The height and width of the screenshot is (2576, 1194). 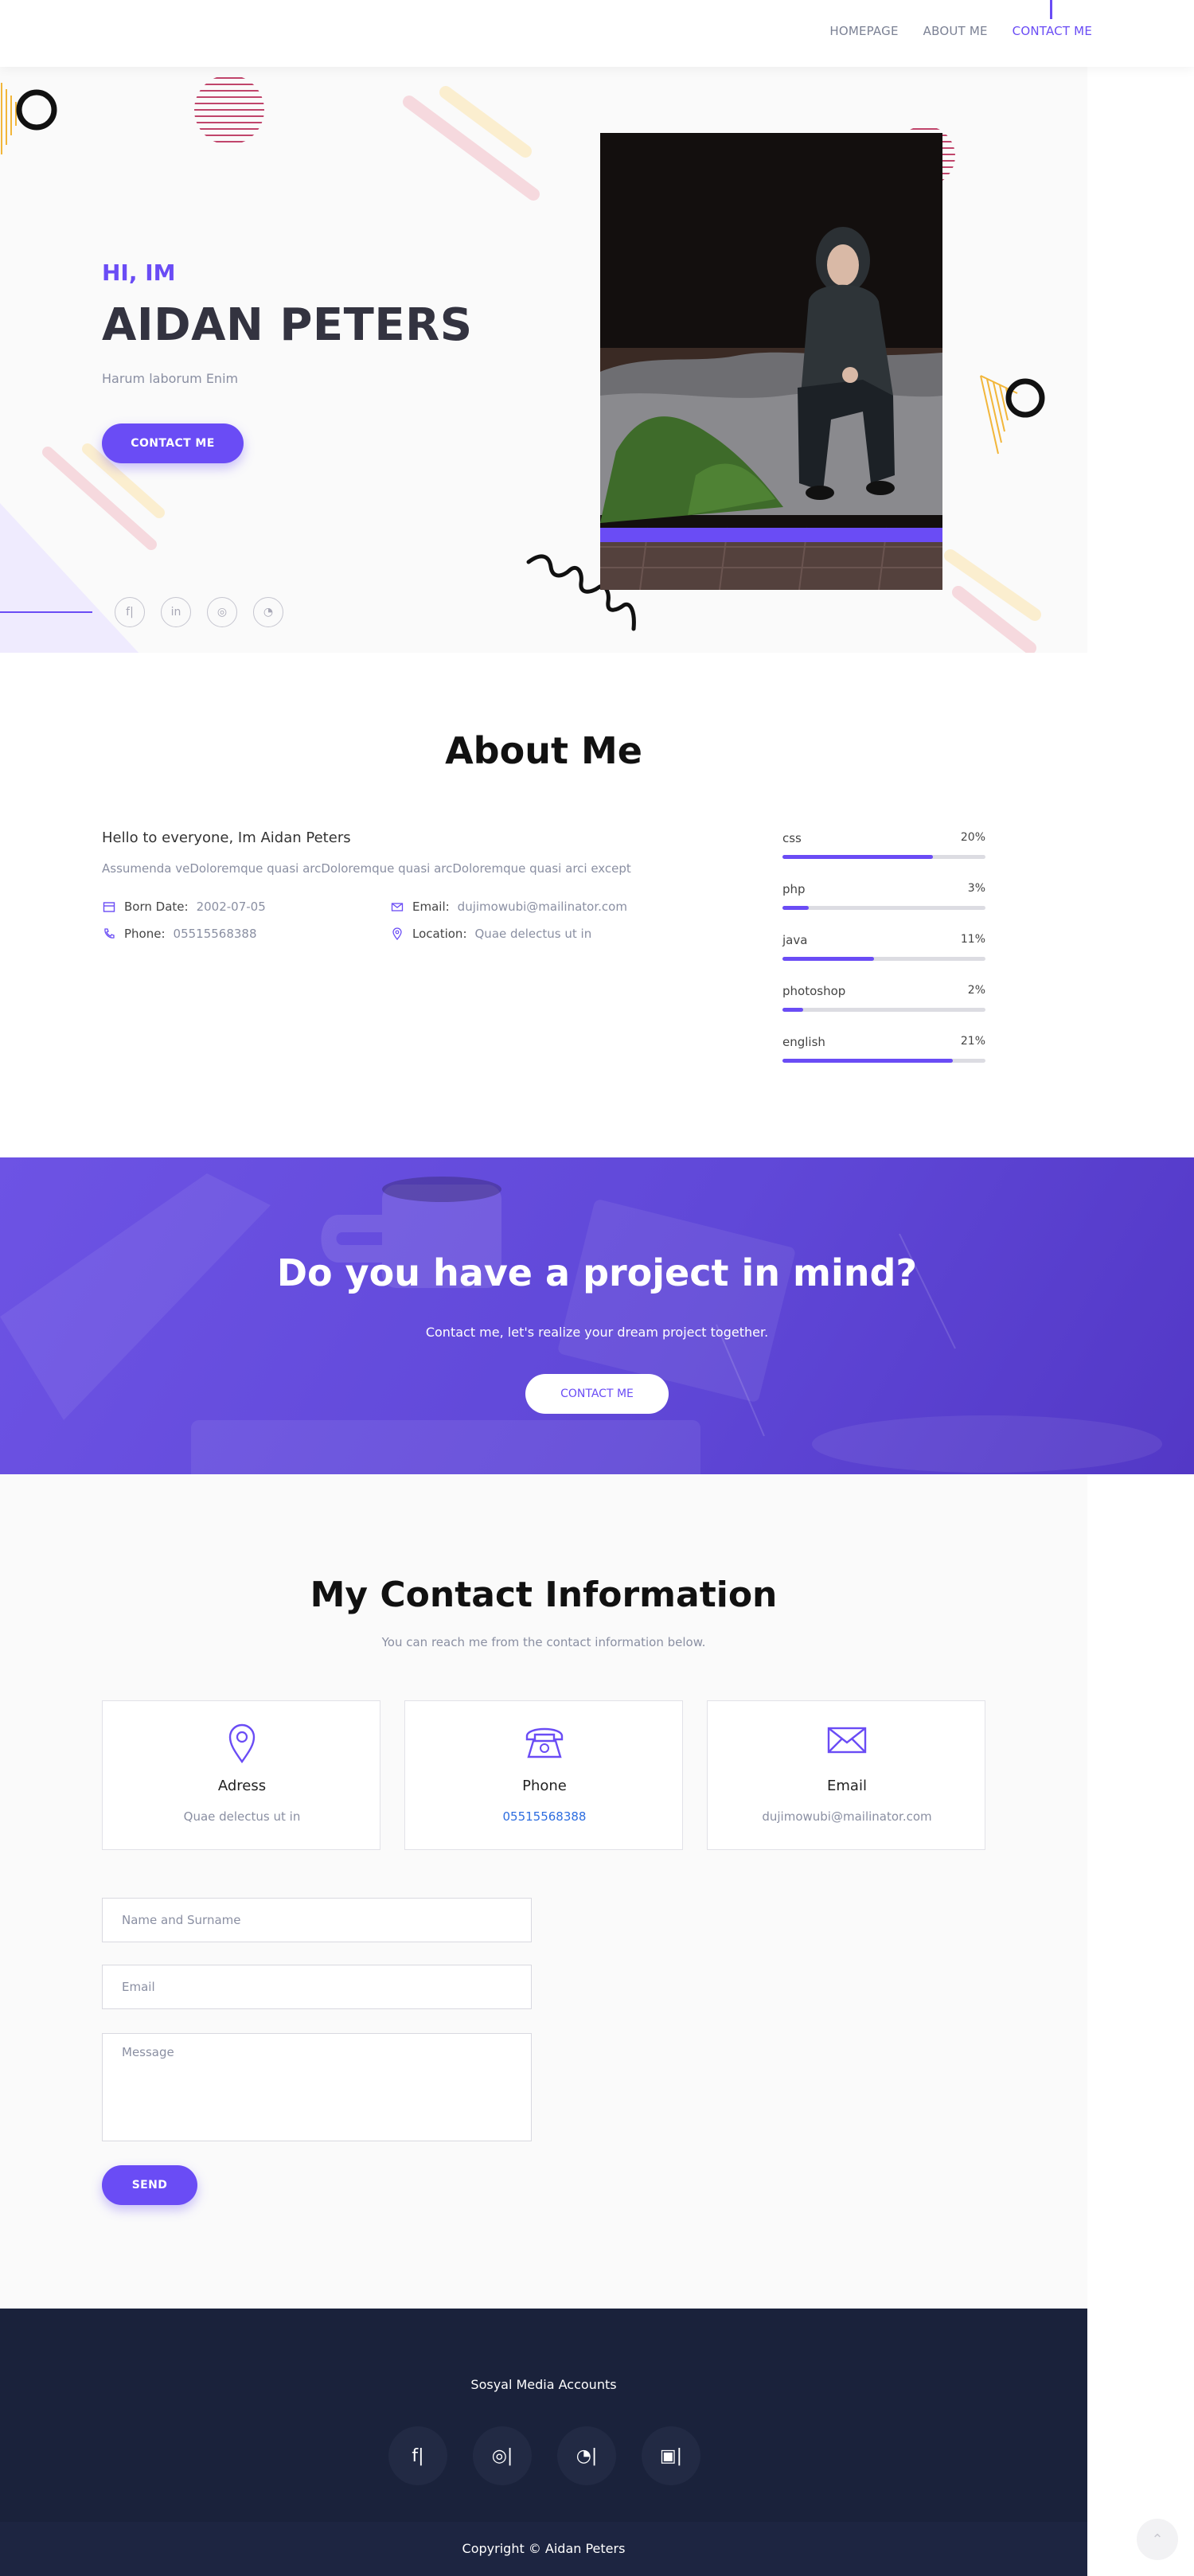 What do you see at coordinates (795, 940) in the screenshot?
I see `skill-name: java` at bounding box center [795, 940].